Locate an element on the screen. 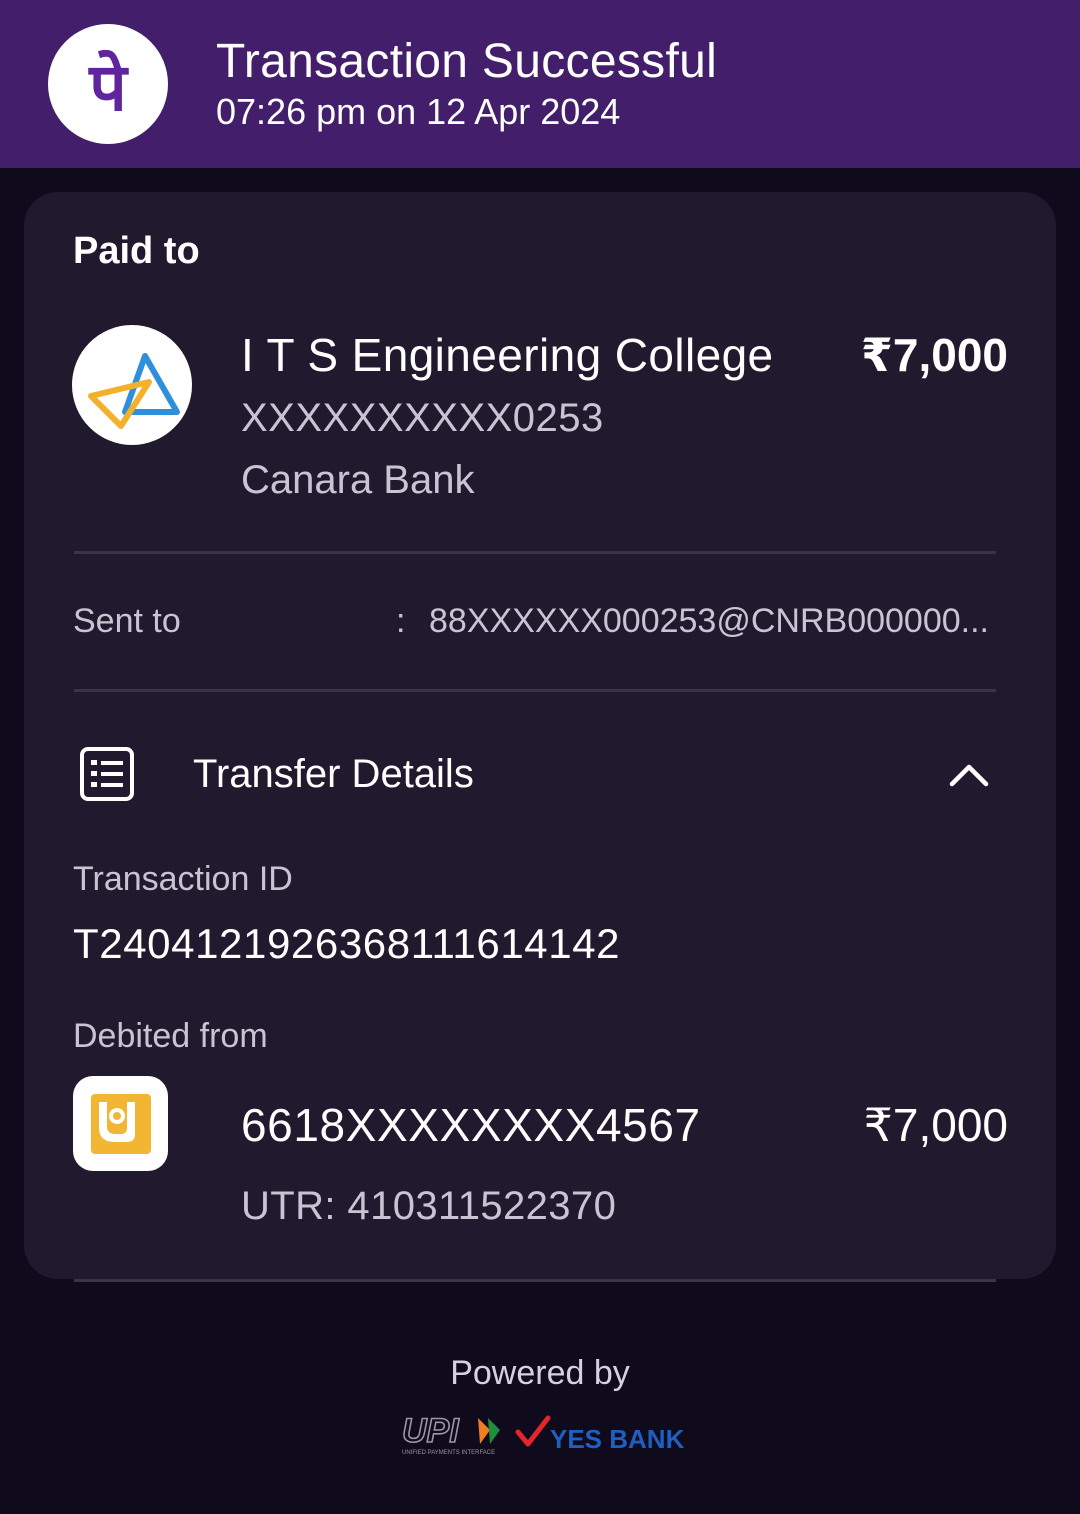 The height and width of the screenshot is (1514, 1080). punjab-national-bank-logo-icon is located at coordinates (120, 1123).